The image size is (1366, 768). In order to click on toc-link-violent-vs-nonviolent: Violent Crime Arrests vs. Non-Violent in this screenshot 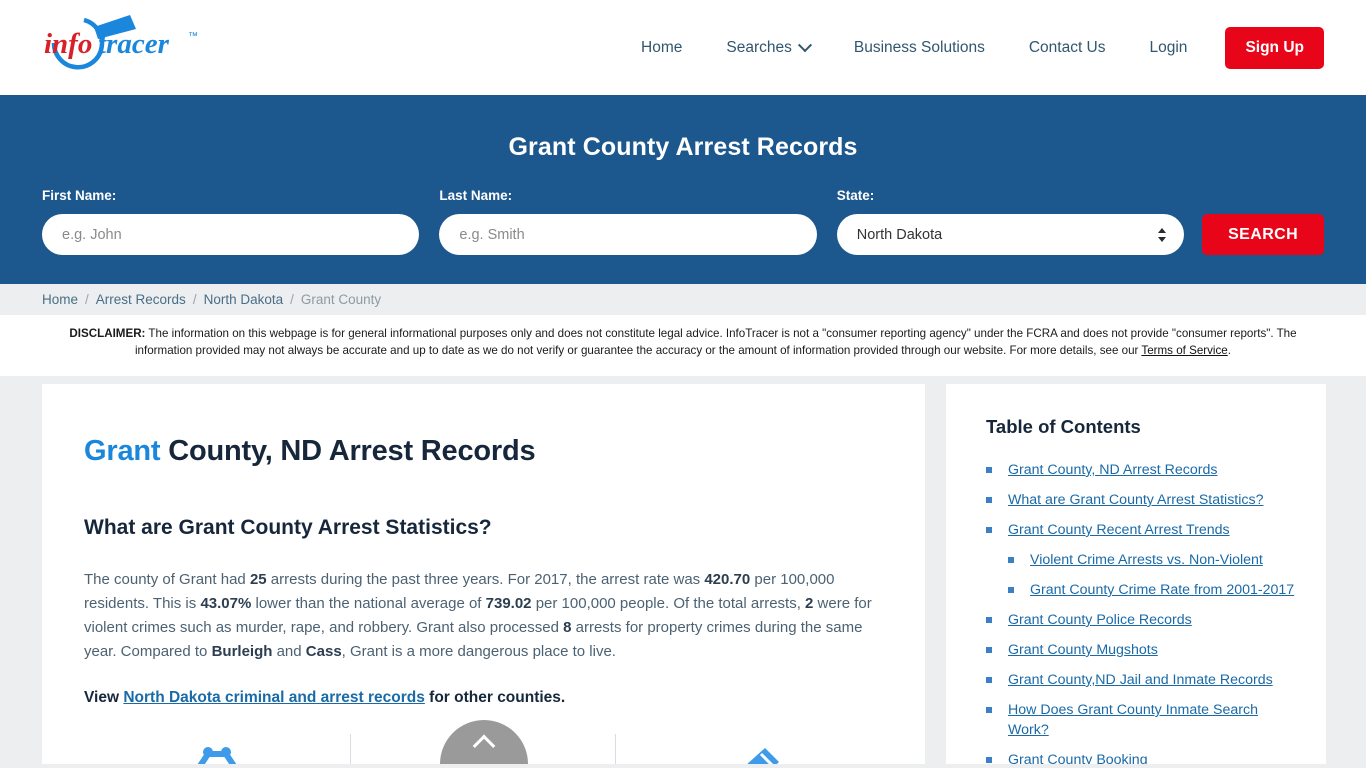, I will do `click(1146, 560)`.